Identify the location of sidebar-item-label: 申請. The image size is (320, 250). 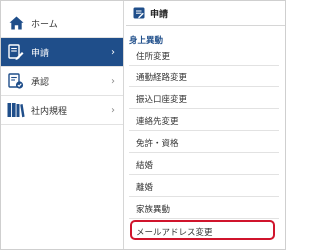
(40, 53).